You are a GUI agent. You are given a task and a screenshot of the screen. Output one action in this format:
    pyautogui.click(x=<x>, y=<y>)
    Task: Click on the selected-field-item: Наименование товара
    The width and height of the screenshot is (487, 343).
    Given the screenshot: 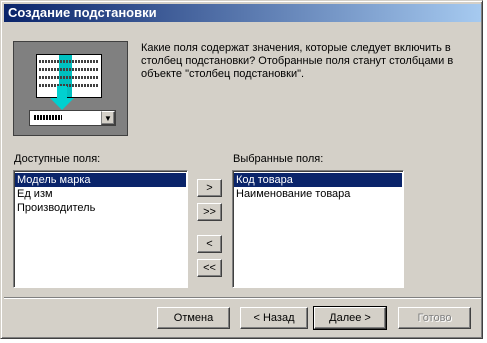 What is the action you would take?
    pyautogui.click(x=318, y=194)
    